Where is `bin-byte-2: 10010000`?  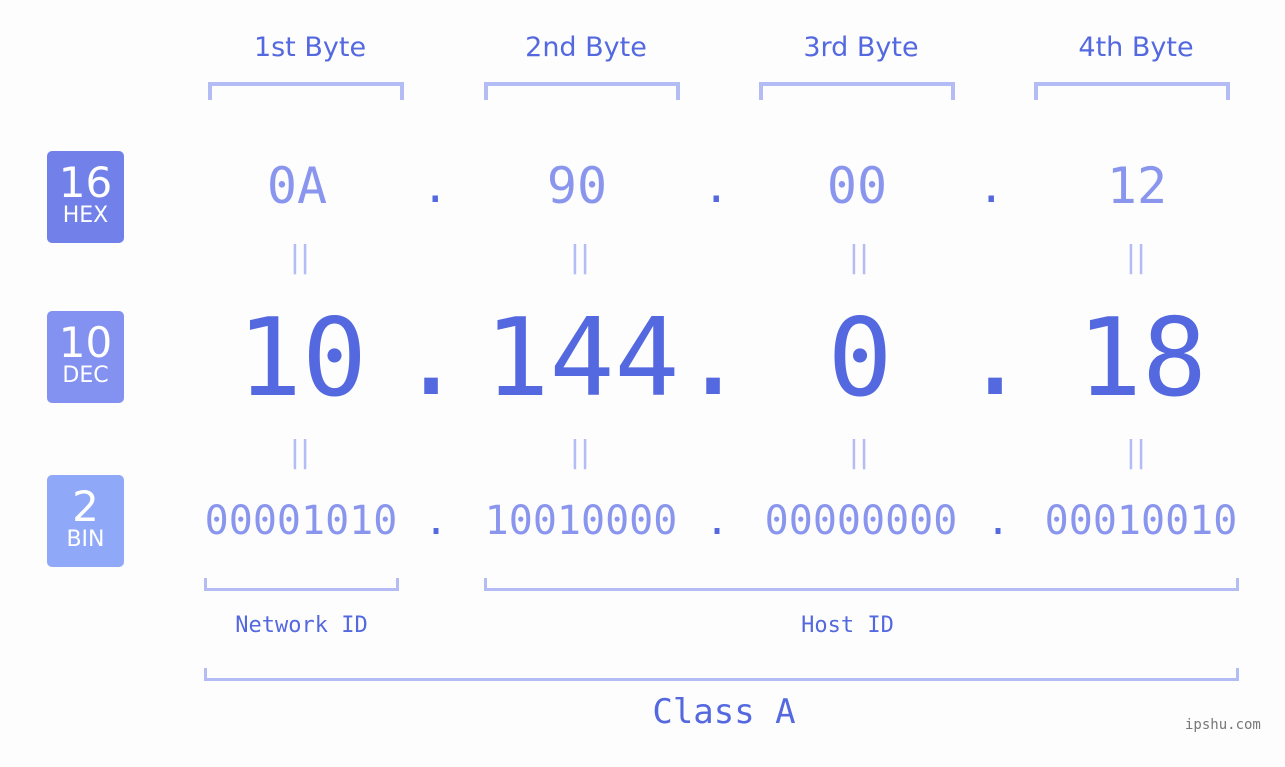 bin-byte-2: 10010000 is located at coordinates (581, 521).